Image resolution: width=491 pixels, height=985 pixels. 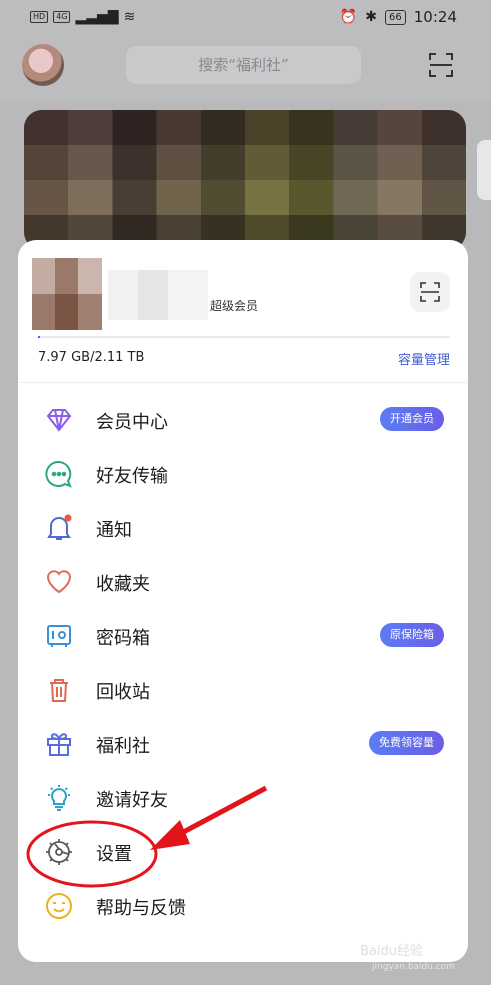 What do you see at coordinates (59, 527) in the screenshot?
I see `bell-icon` at bounding box center [59, 527].